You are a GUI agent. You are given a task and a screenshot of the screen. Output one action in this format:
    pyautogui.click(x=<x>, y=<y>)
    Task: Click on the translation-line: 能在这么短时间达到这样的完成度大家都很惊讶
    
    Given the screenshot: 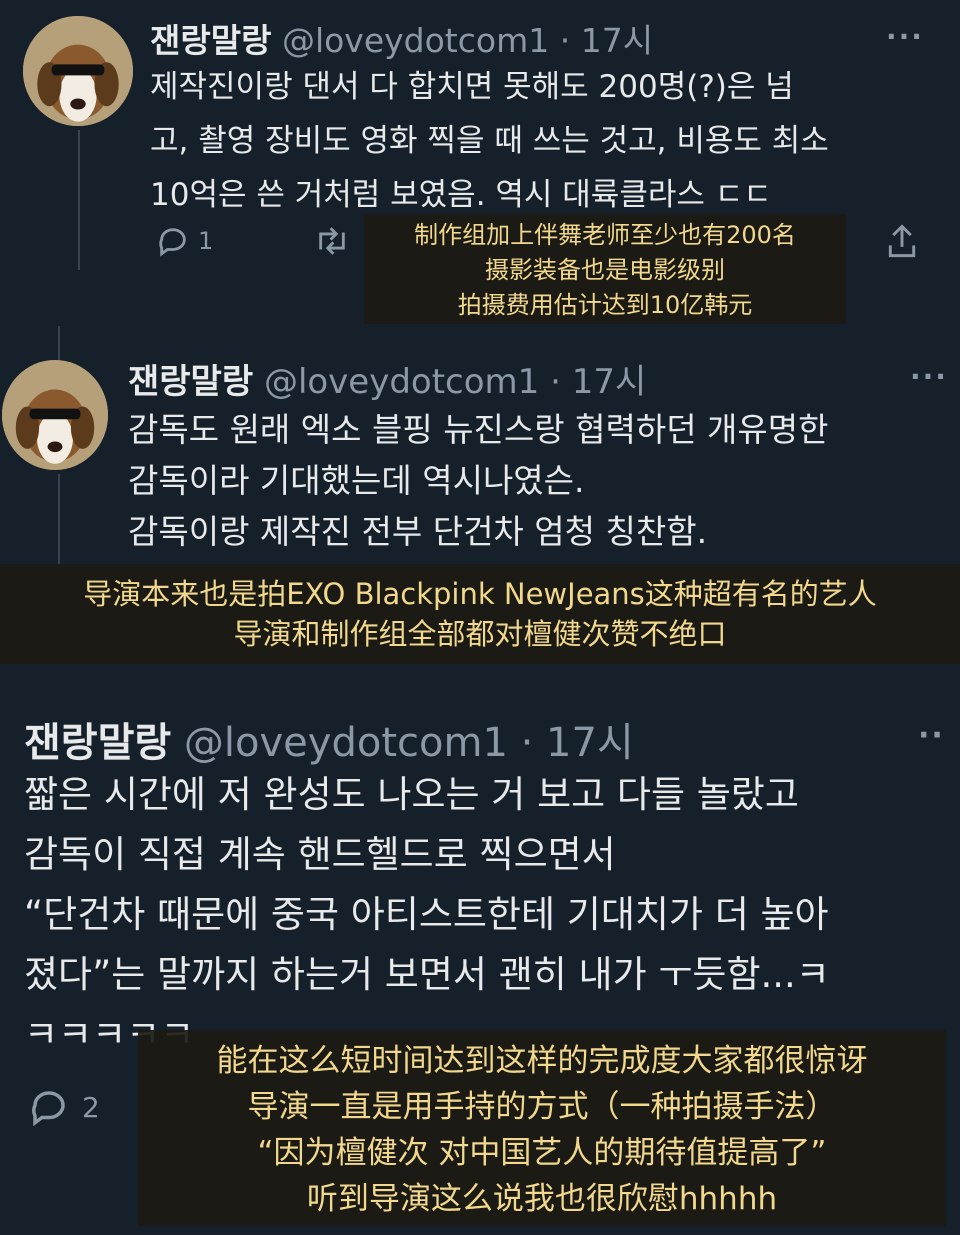 What is the action you would take?
    pyautogui.click(x=542, y=1061)
    